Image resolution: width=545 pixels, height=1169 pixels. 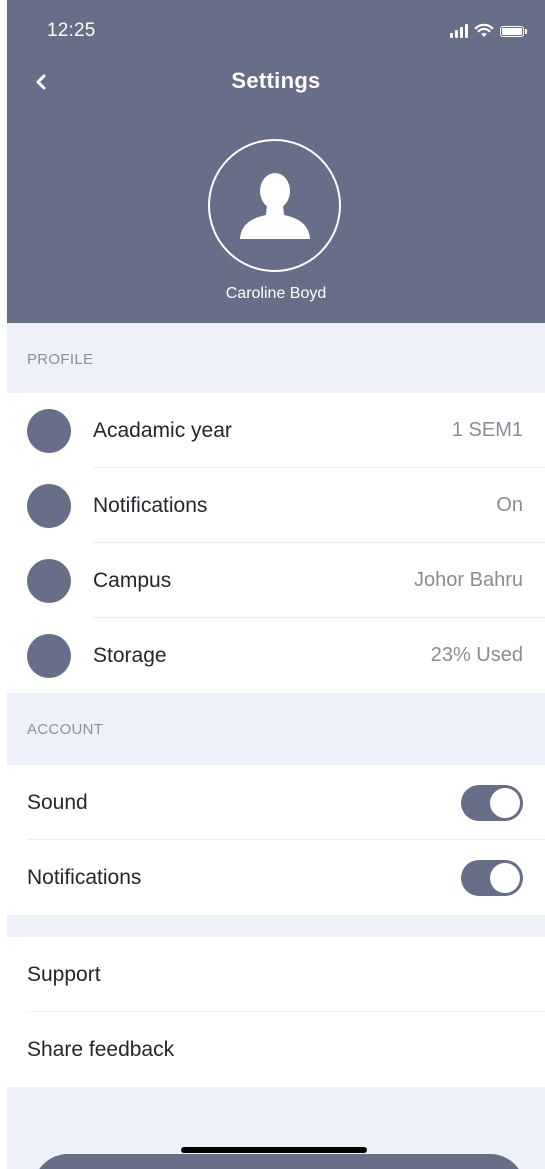 What do you see at coordinates (101, 1049) in the screenshot?
I see `item-label: Share feedback` at bounding box center [101, 1049].